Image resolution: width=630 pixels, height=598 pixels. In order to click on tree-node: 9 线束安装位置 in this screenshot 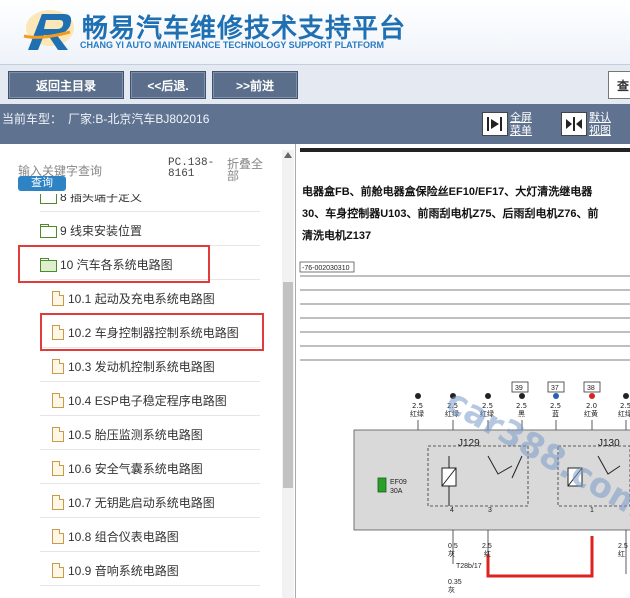, I will do `click(91, 230)`.